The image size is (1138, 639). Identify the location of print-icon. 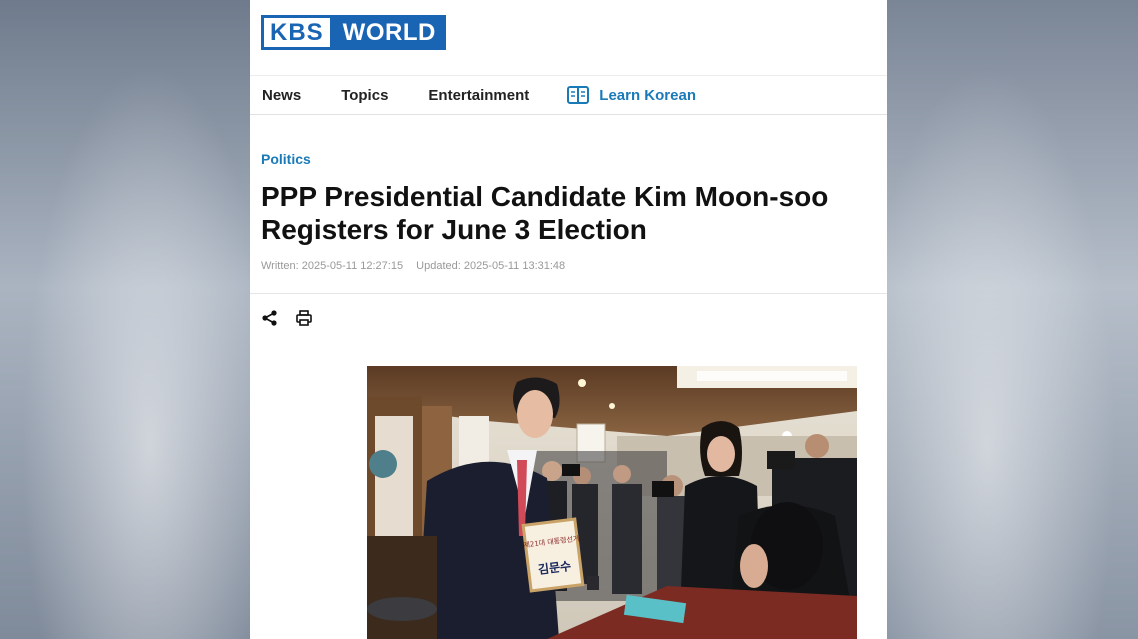
(304, 318).